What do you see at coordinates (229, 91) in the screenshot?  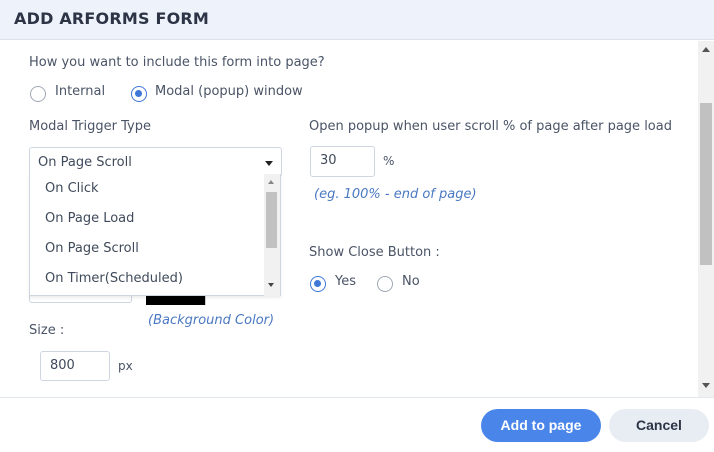 I see `radio-modal-label: Modal (popup) window` at bounding box center [229, 91].